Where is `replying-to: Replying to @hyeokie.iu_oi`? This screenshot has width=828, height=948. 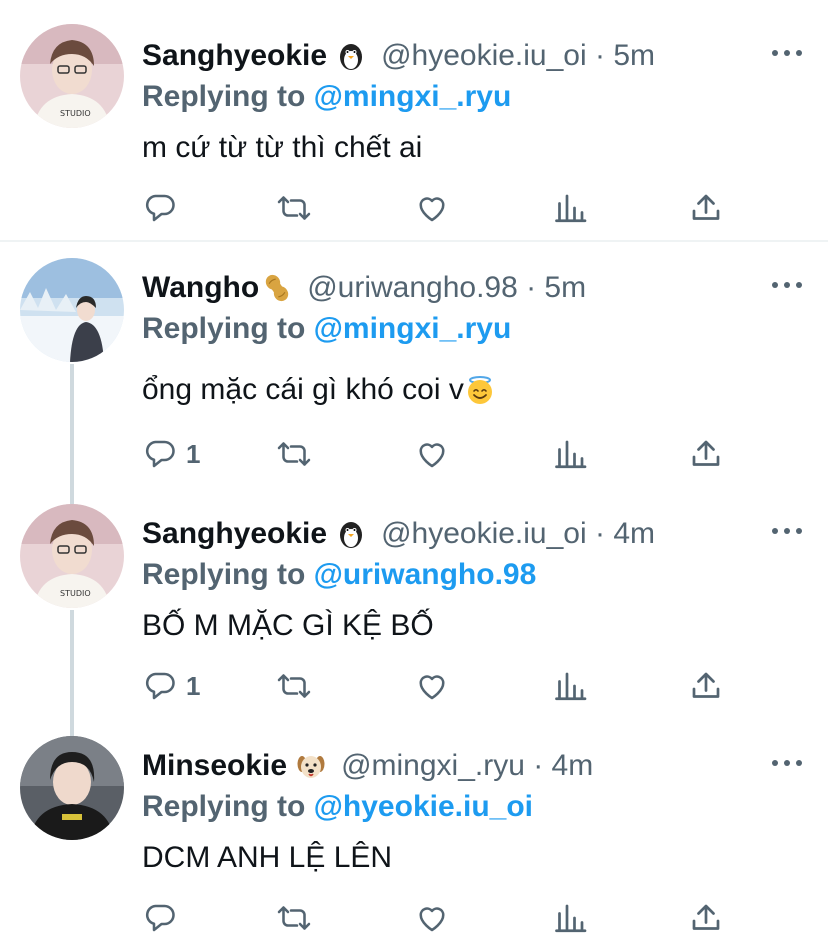
replying-to: Replying to @hyeokie.iu_oi is located at coordinates (337, 809).